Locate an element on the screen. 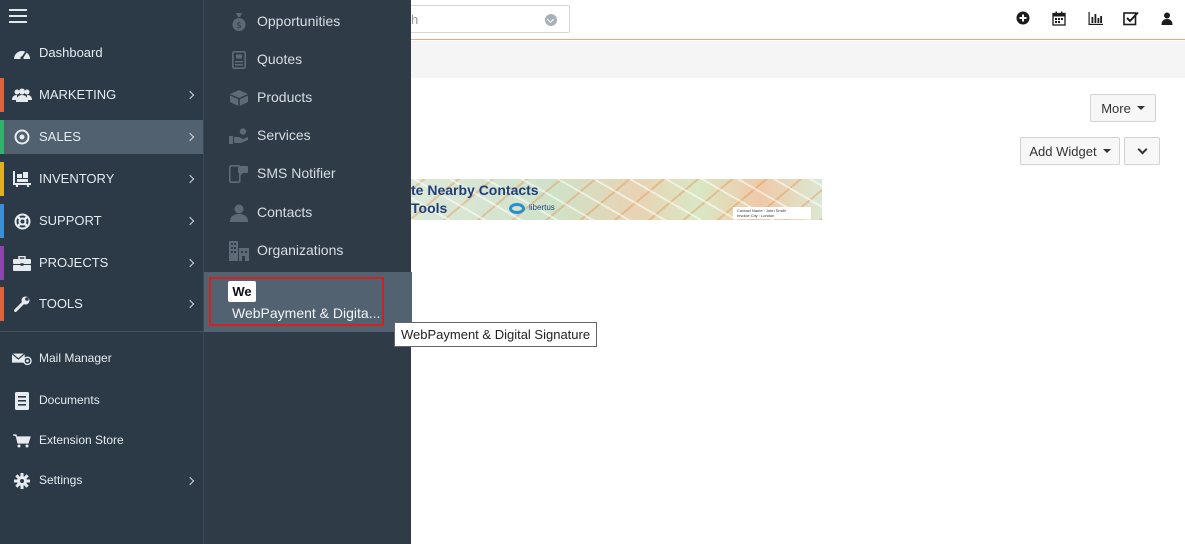 Image resolution: width=1185 pixels, height=544 pixels. sidebar-item-inventory: INVENTORY is located at coordinates (101, 179).